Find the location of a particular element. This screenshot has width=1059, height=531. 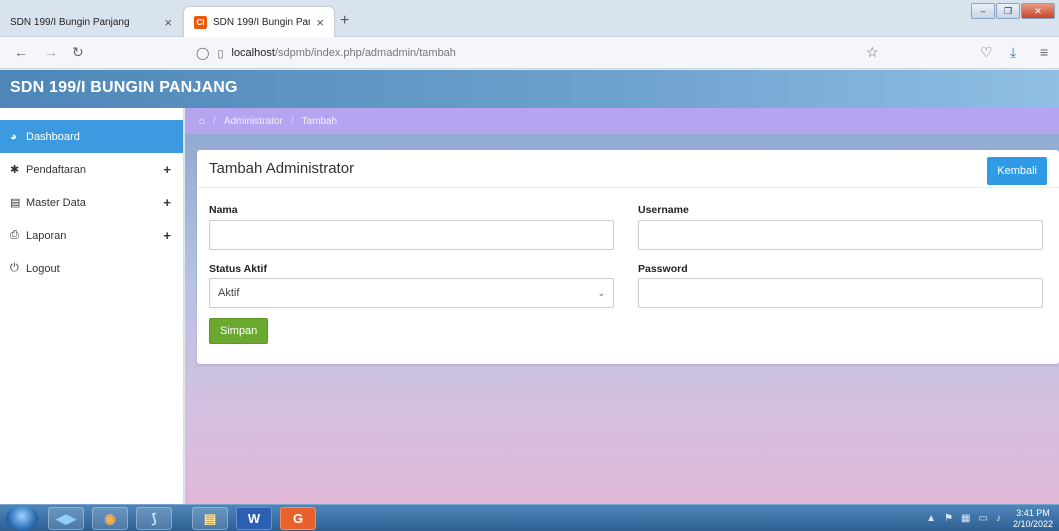

sidebar-item-pendaftaran: ✱ Pendaftaran + is located at coordinates (91, 169).